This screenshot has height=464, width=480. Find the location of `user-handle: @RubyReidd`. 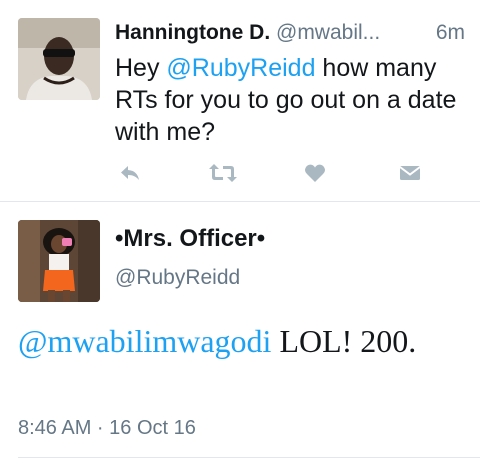

user-handle: @RubyReidd is located at coordinates (190, 278).